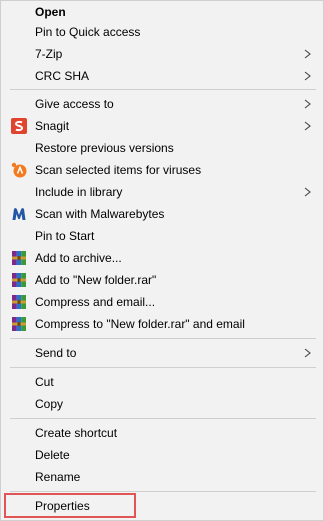  What do you see at coordinates (62, 76) in the screenshot?
I see `menu-item-label: CRC SHA` at bounding box center [62, 76].